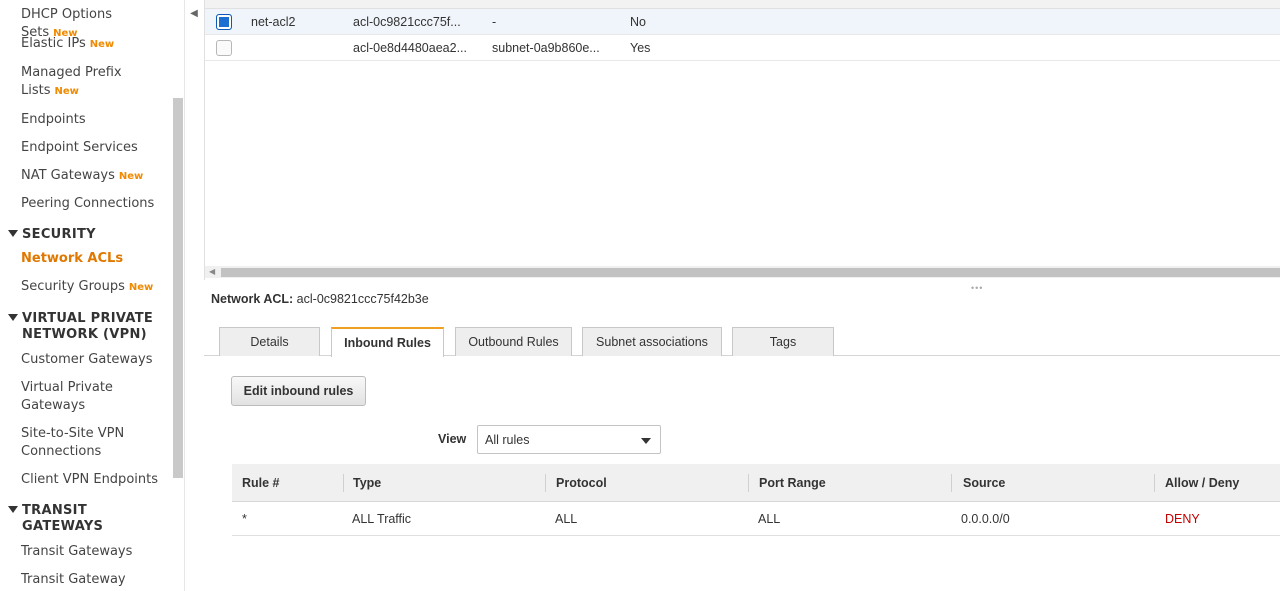  I want to click on sidebar-item-label: Peering Connections, so click(88, 203).